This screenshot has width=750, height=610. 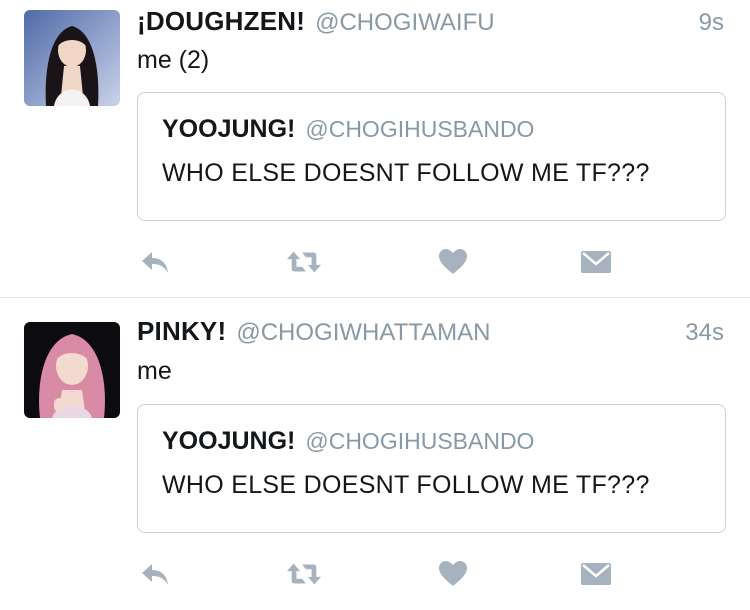 I want to click on timestamp: 34s, so click(x=704, y=333).